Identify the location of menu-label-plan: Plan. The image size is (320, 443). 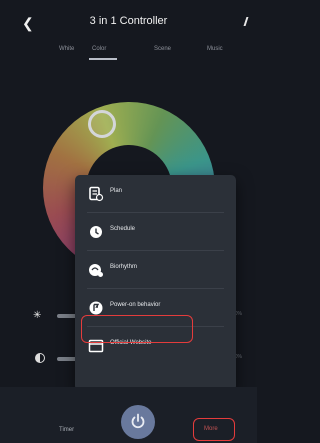
(116, 191).